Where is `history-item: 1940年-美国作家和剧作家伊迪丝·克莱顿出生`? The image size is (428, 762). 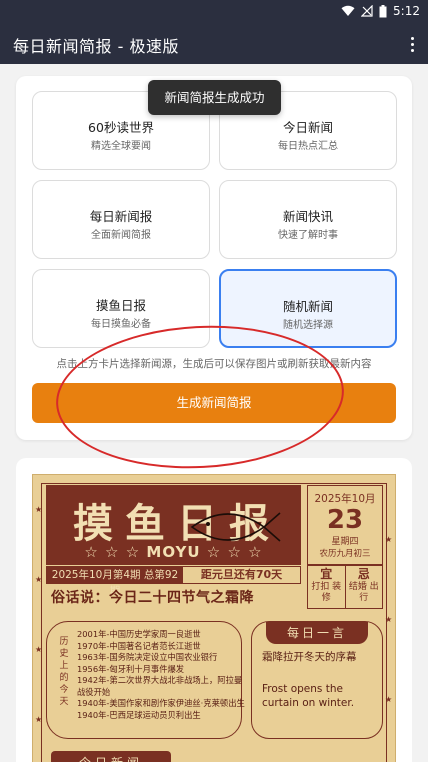 history-item: 1940年-美国作家和剧作家伊迪丝·克莱顿出生 is located at coordinates (161, 703).